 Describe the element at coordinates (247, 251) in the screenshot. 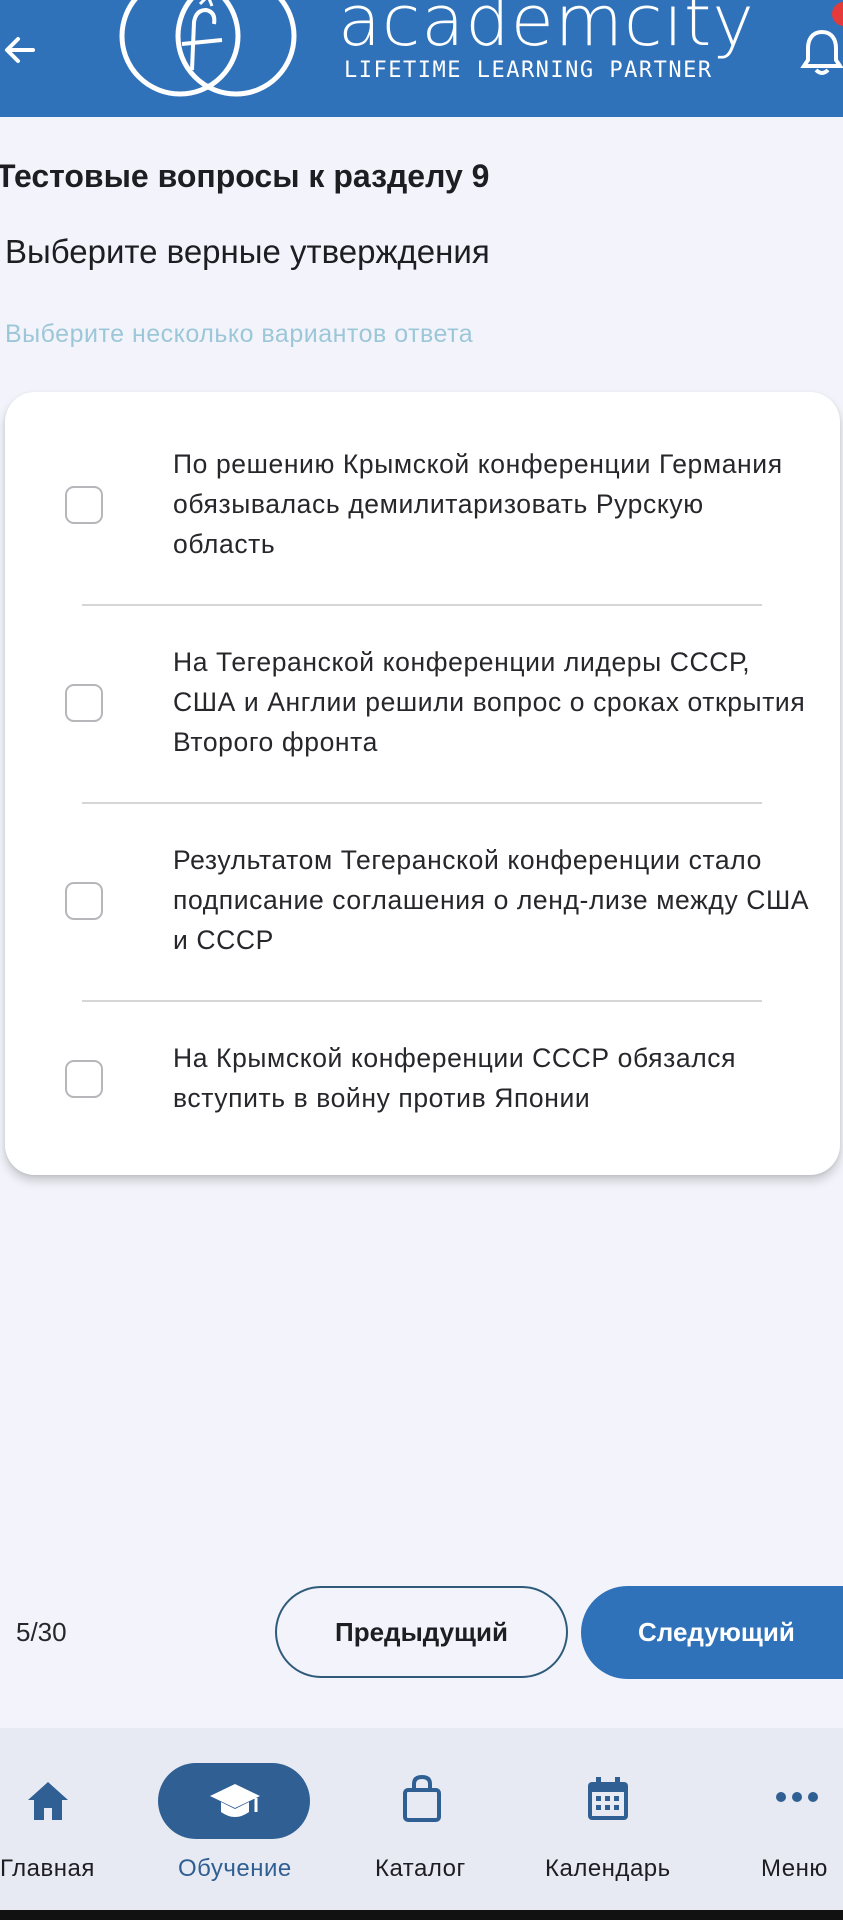

I see `question-text: Выберите верные утверждения` at that location.